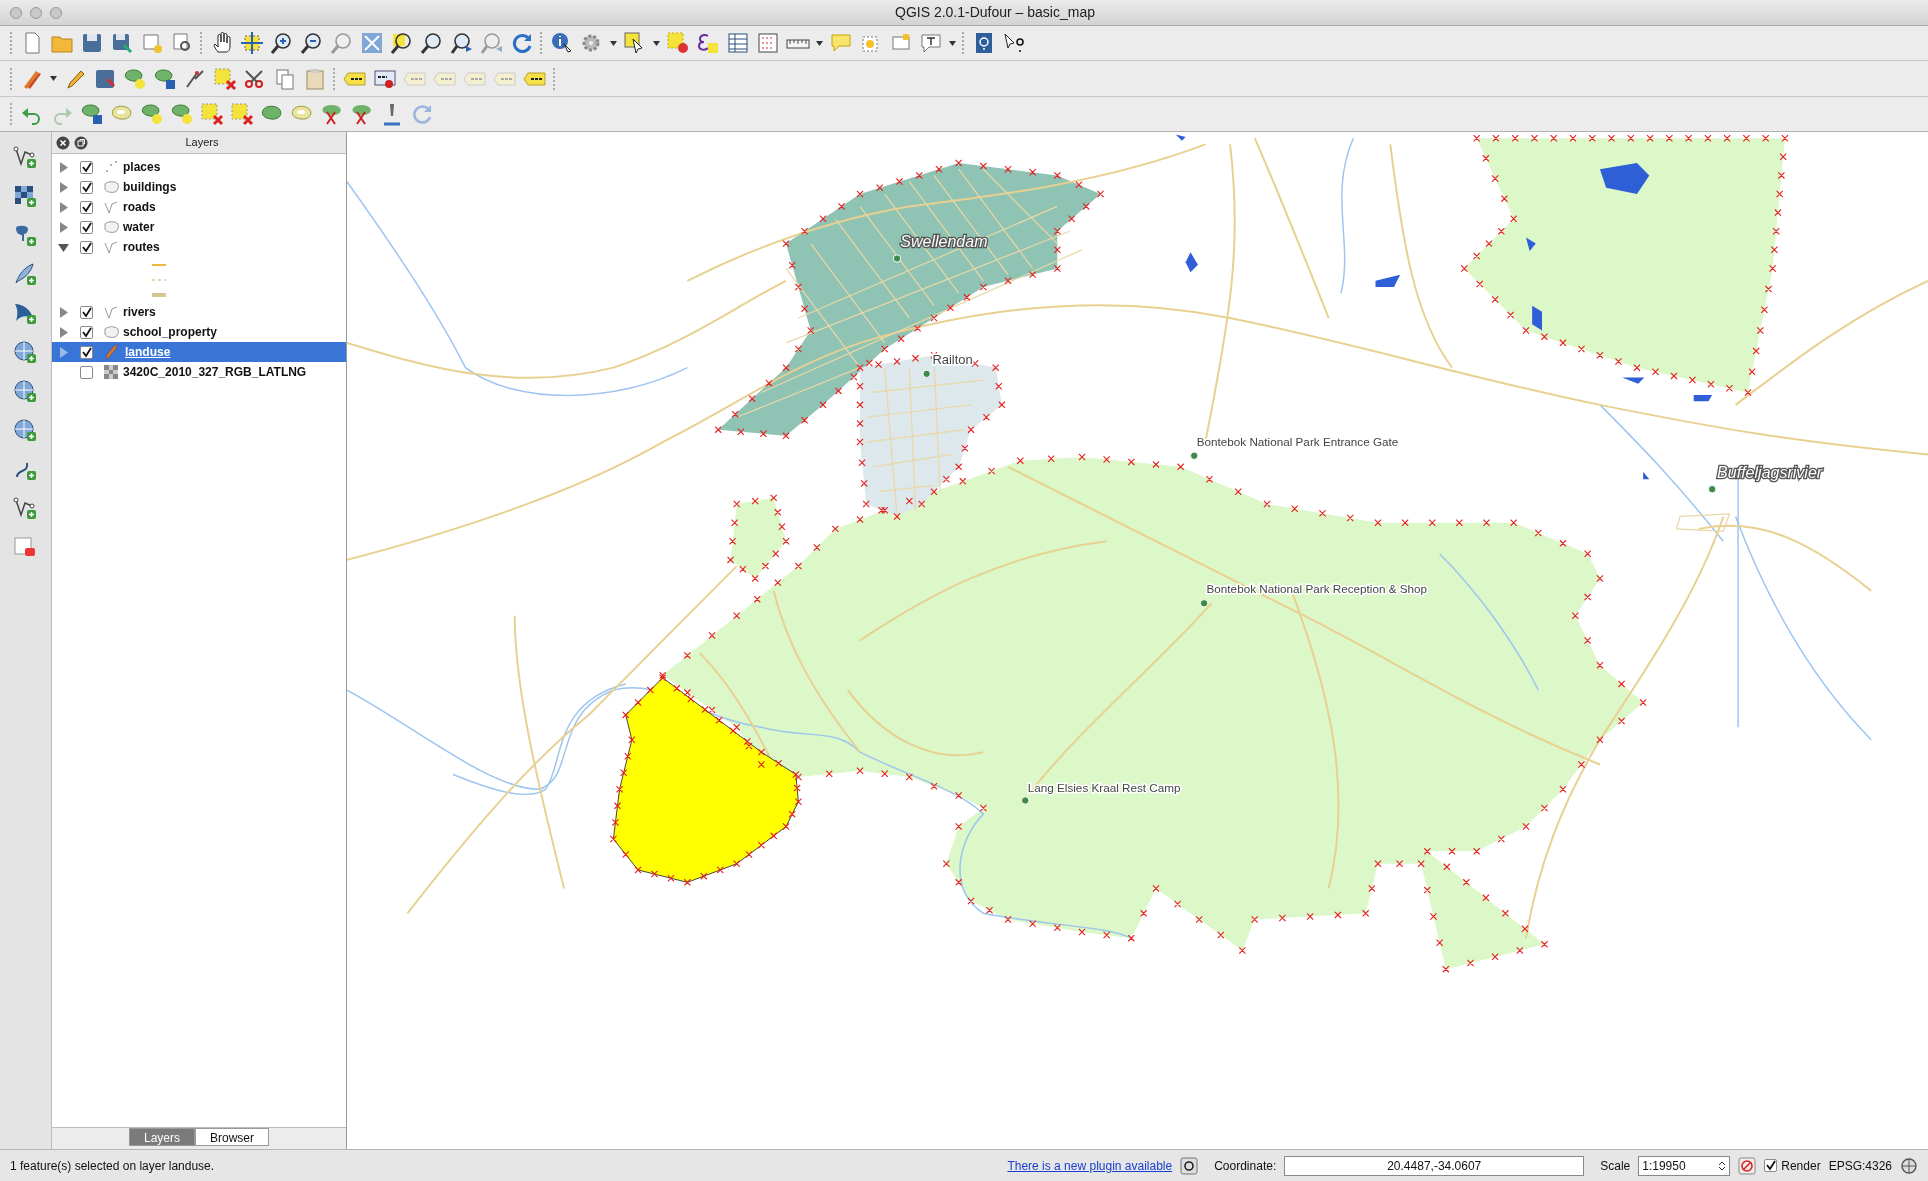 The height and width of the screenshot is (1181, 1928). I want to click on raster-add-icon, so click(25, 196).